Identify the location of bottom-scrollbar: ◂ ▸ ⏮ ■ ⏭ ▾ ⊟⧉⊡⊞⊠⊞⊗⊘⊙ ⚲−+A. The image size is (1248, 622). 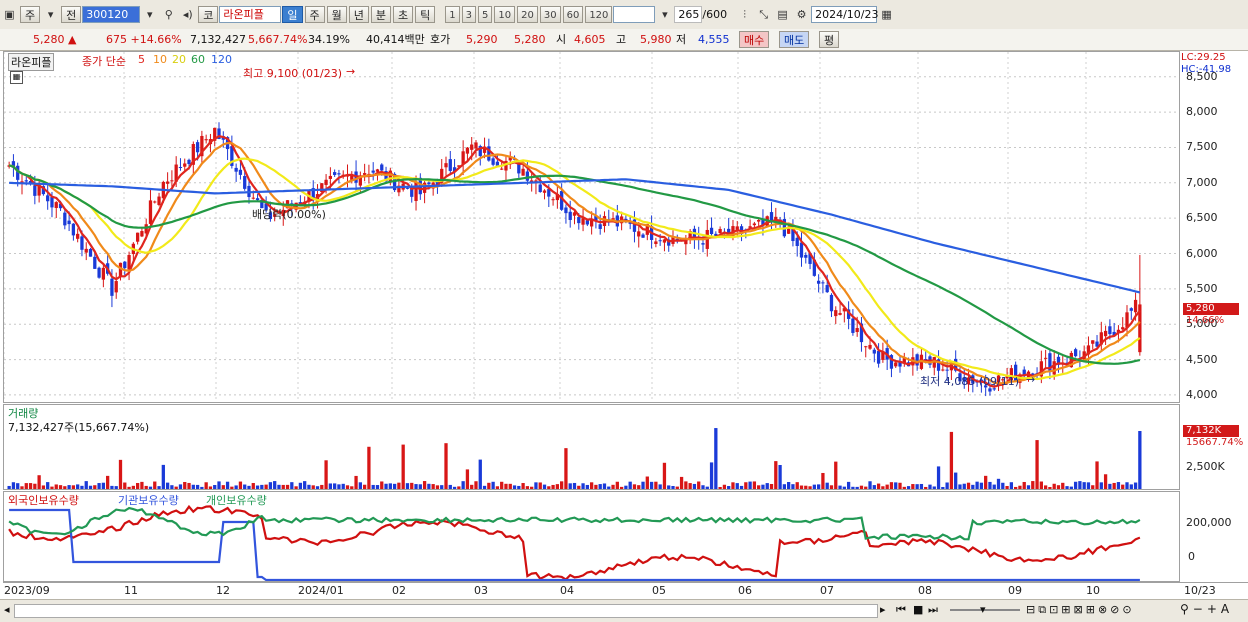
(624, 610).